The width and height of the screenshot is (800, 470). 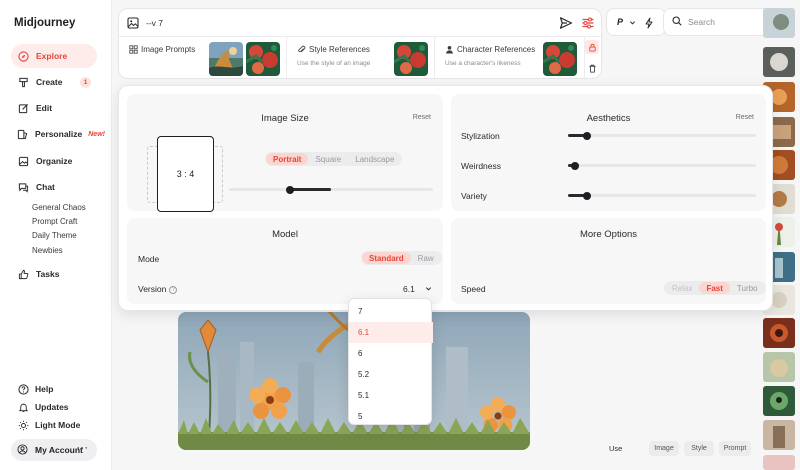 What do you see at coordinates (391, 332) in the screenshot?
I see `version-option-selected: 6.1` at bounding box center [391, 332].